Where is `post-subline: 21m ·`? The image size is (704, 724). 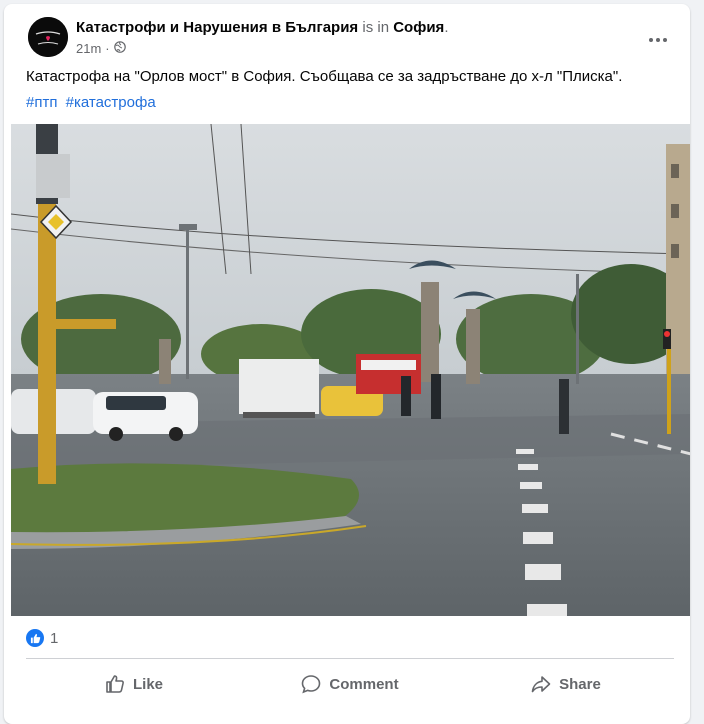
post-subline: 21m · is located at coordinates (262, 48).